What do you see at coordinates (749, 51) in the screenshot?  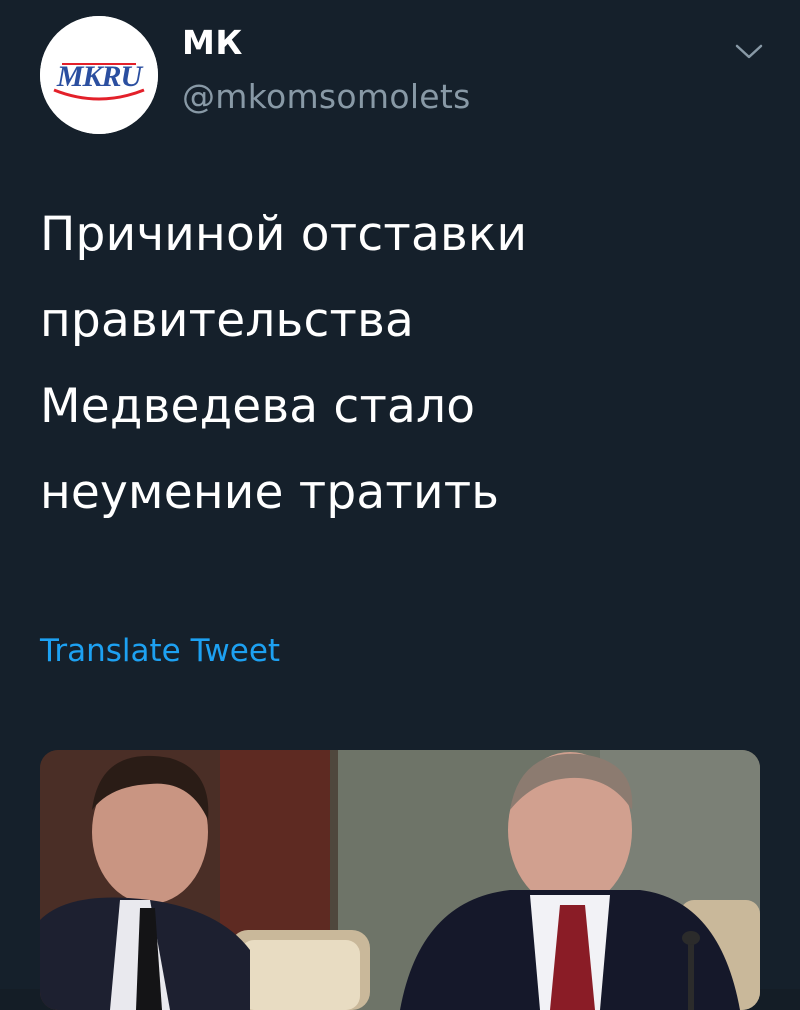 I see `chevron-down-icon` at bounding box center [749, 51].